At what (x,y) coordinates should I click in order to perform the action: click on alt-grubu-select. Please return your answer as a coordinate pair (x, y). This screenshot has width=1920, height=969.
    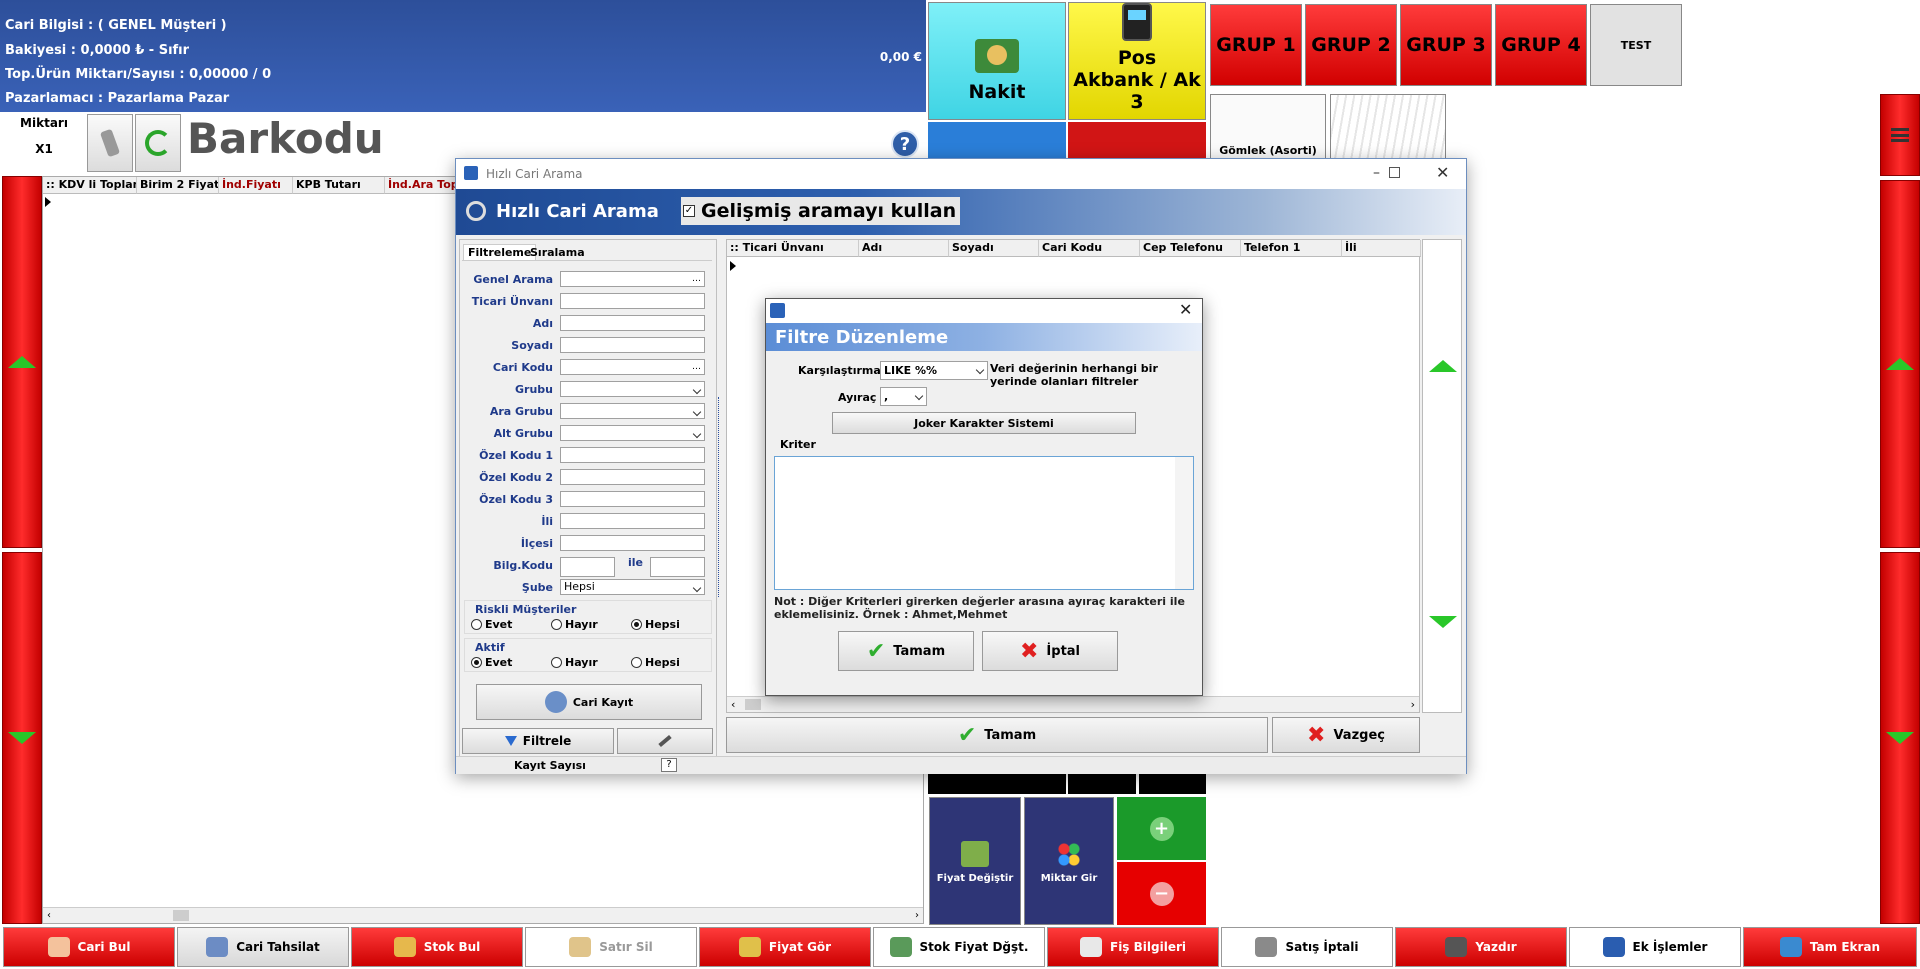
    Looking at the image, I should click on (632, 433).